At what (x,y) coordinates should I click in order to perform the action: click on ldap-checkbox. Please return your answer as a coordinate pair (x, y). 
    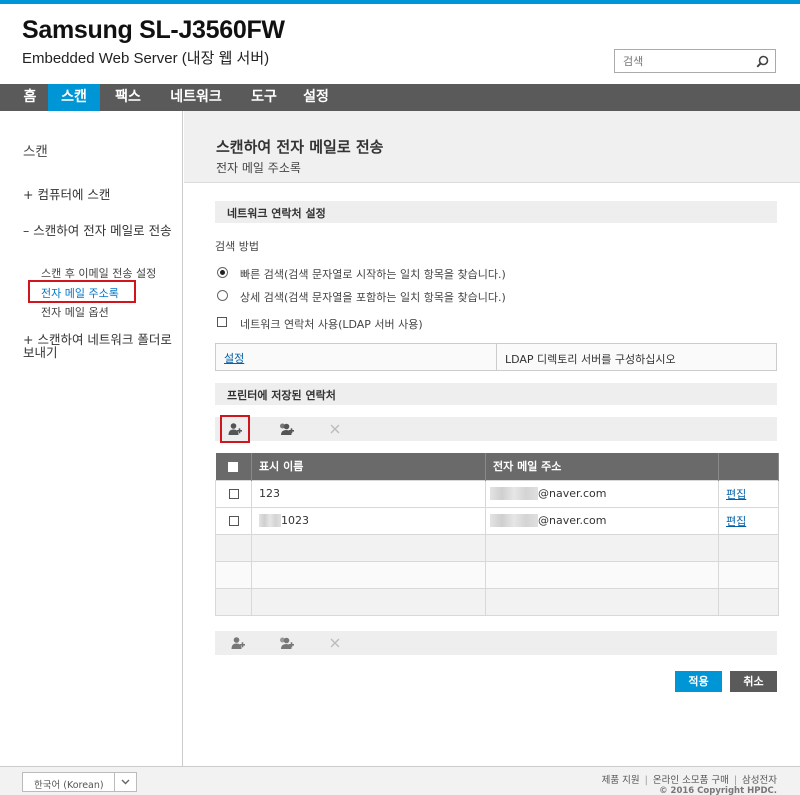
    Looking at the image, I should click on (222, 322).